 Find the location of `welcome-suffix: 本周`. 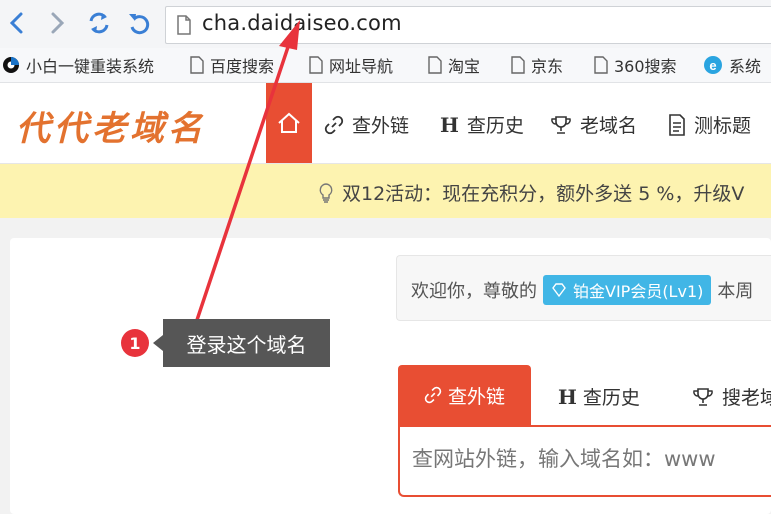

welcome-suffix: 本周 is located at coordinates (735, 291).